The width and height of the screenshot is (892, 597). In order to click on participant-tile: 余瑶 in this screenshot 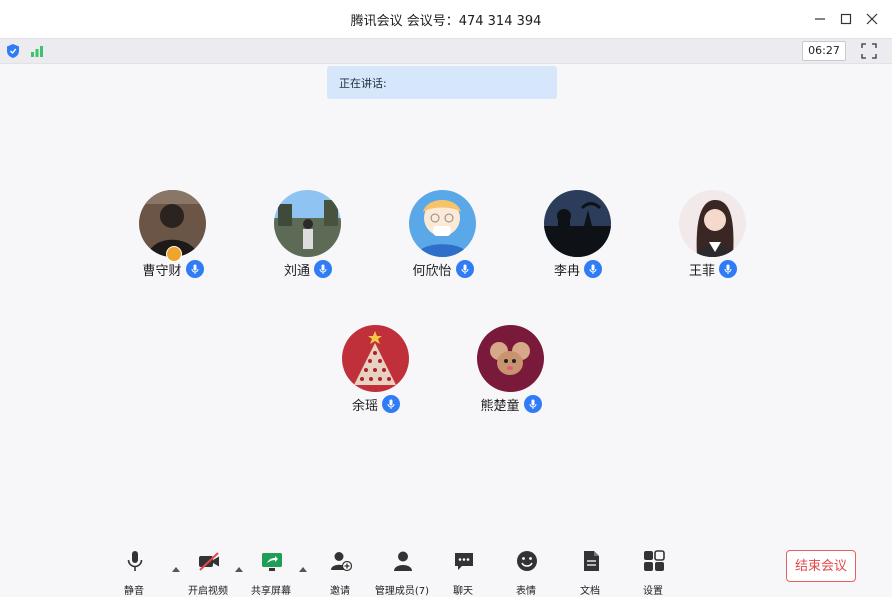, I will do `click(376, 375)`.